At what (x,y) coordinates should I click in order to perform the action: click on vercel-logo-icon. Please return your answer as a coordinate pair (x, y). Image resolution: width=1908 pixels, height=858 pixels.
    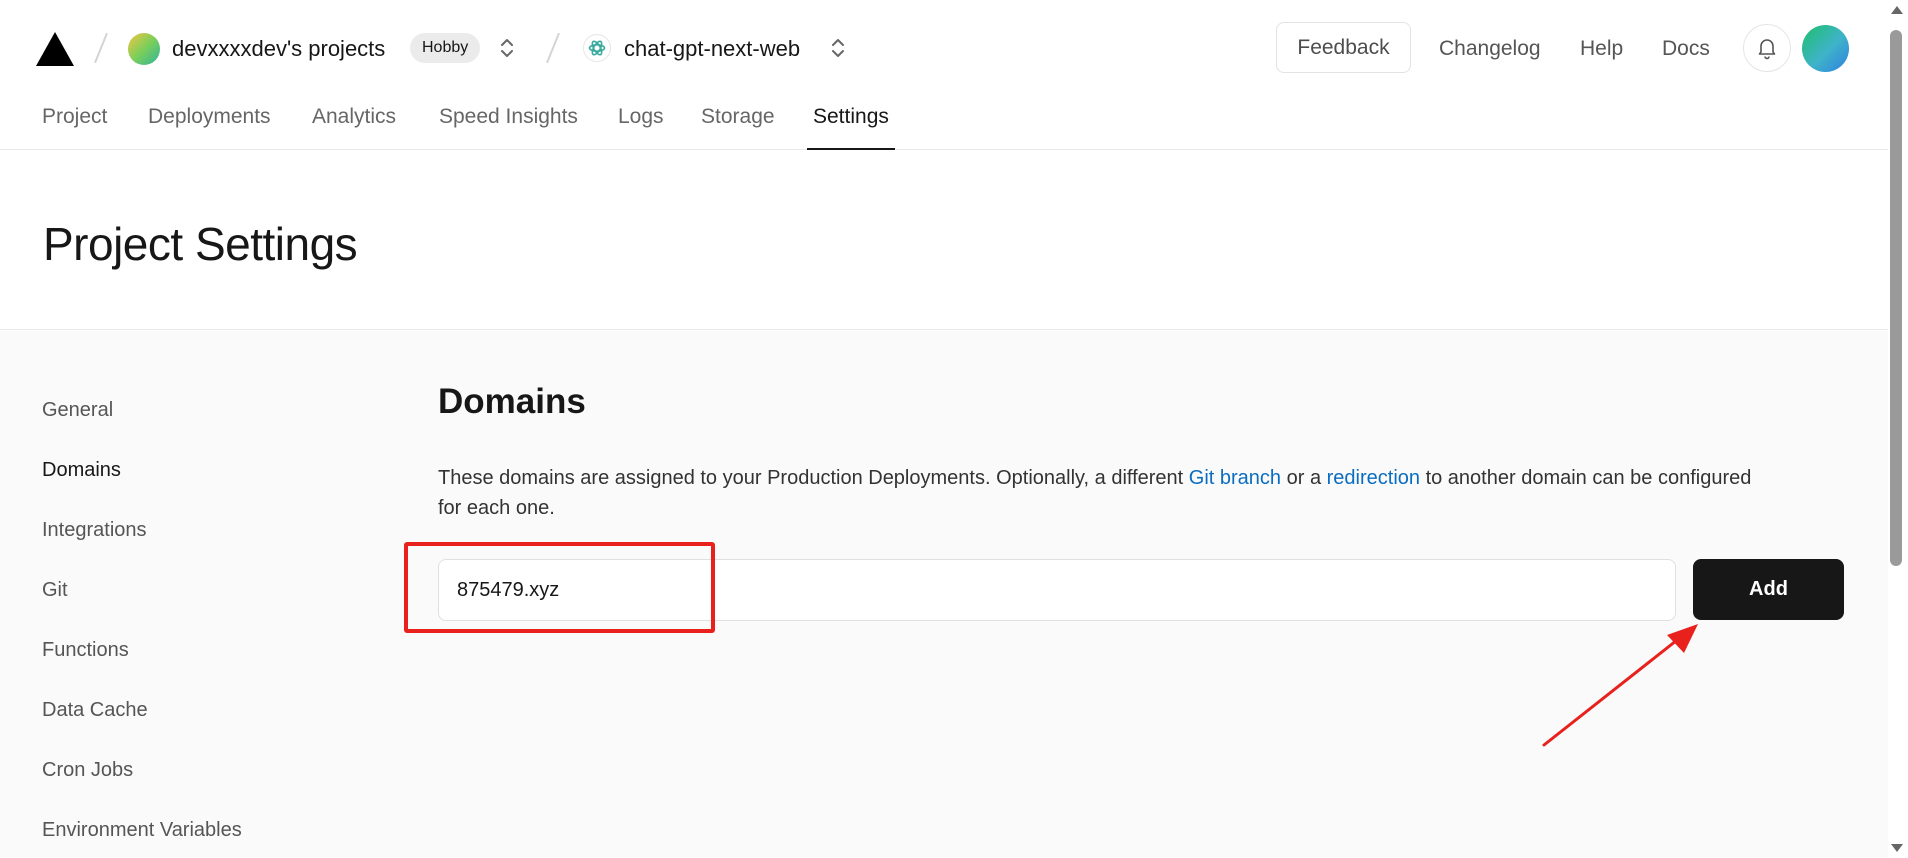
    Looking at the image, I should click on (55, 49).